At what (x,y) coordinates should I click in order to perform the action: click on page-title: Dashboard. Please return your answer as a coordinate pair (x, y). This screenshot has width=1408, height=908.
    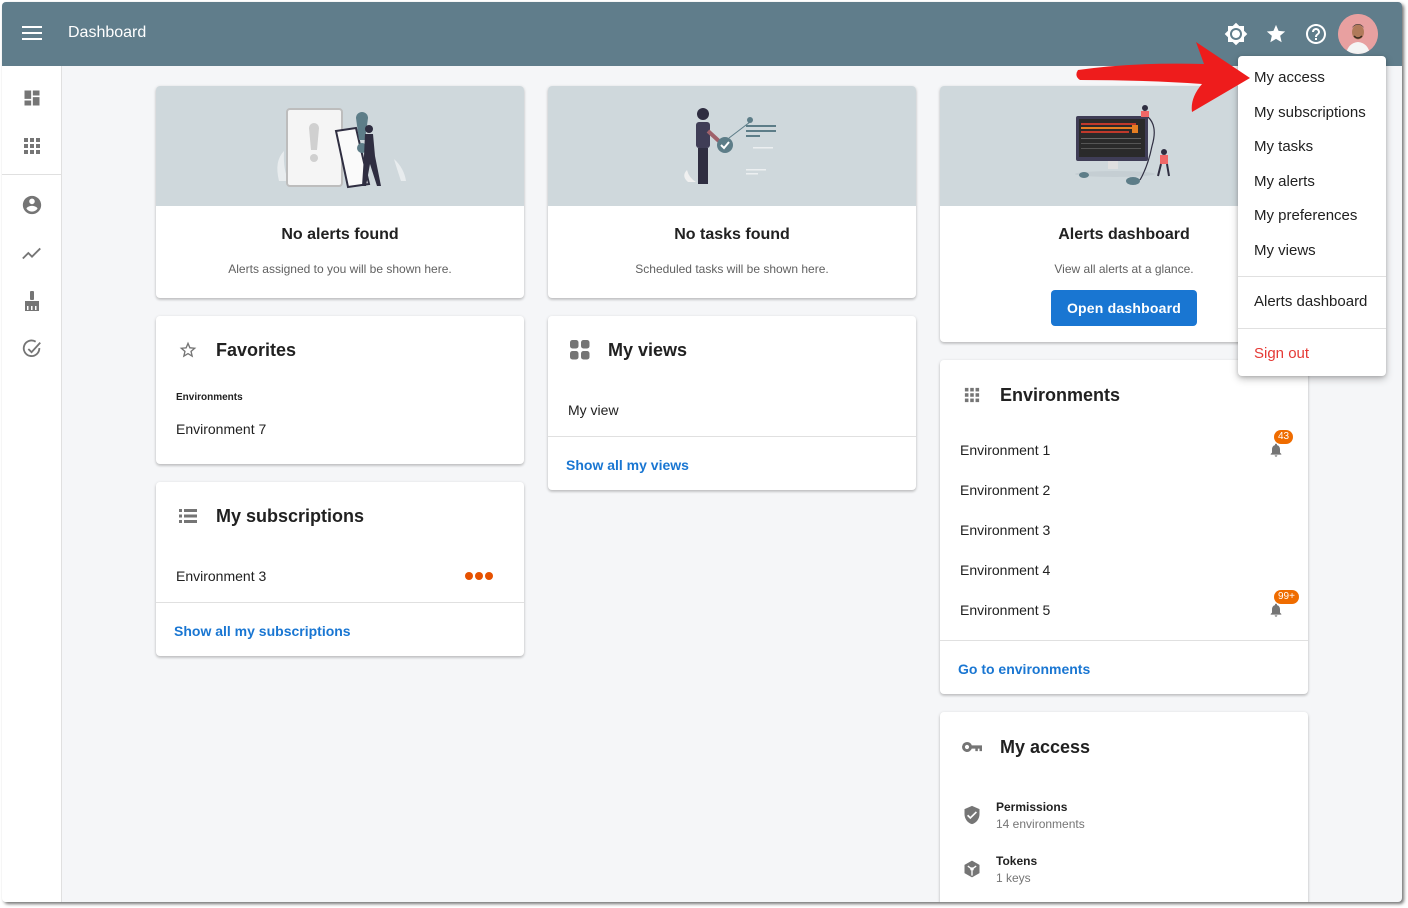
    Looking at the image, I should click on (107, 32).